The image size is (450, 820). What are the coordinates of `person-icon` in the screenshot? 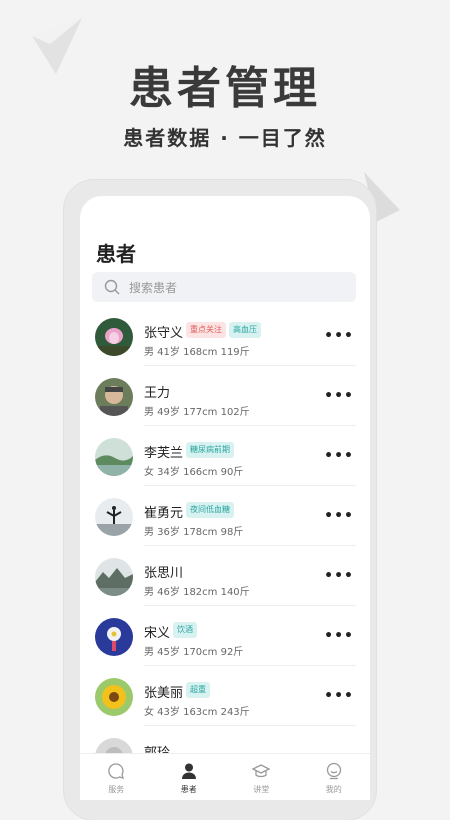 It's located at (188, 771).